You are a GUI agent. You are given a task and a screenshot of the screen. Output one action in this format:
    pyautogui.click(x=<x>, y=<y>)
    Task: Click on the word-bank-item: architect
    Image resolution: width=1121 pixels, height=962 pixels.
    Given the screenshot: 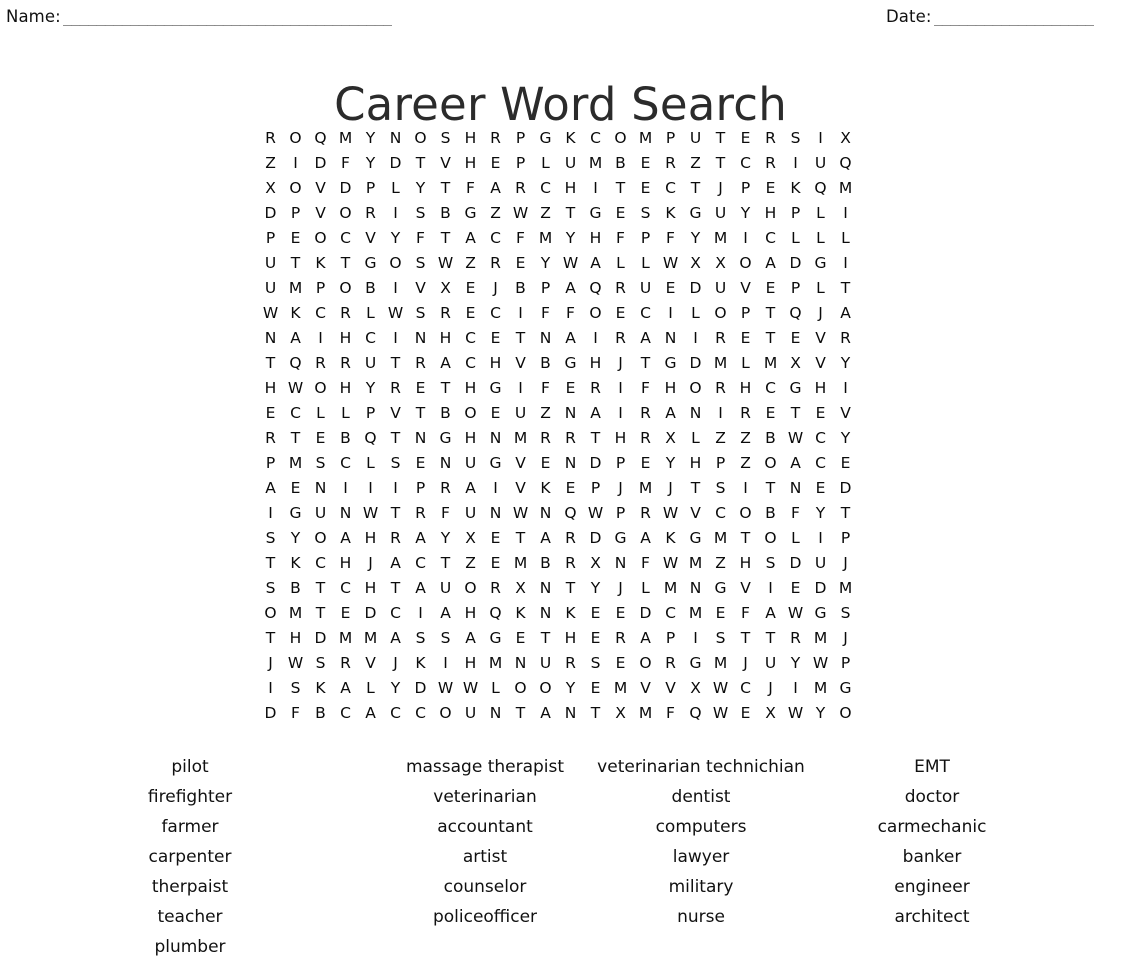 What is the action you would take?
    pyautogui.click(x=932, y=917)
    